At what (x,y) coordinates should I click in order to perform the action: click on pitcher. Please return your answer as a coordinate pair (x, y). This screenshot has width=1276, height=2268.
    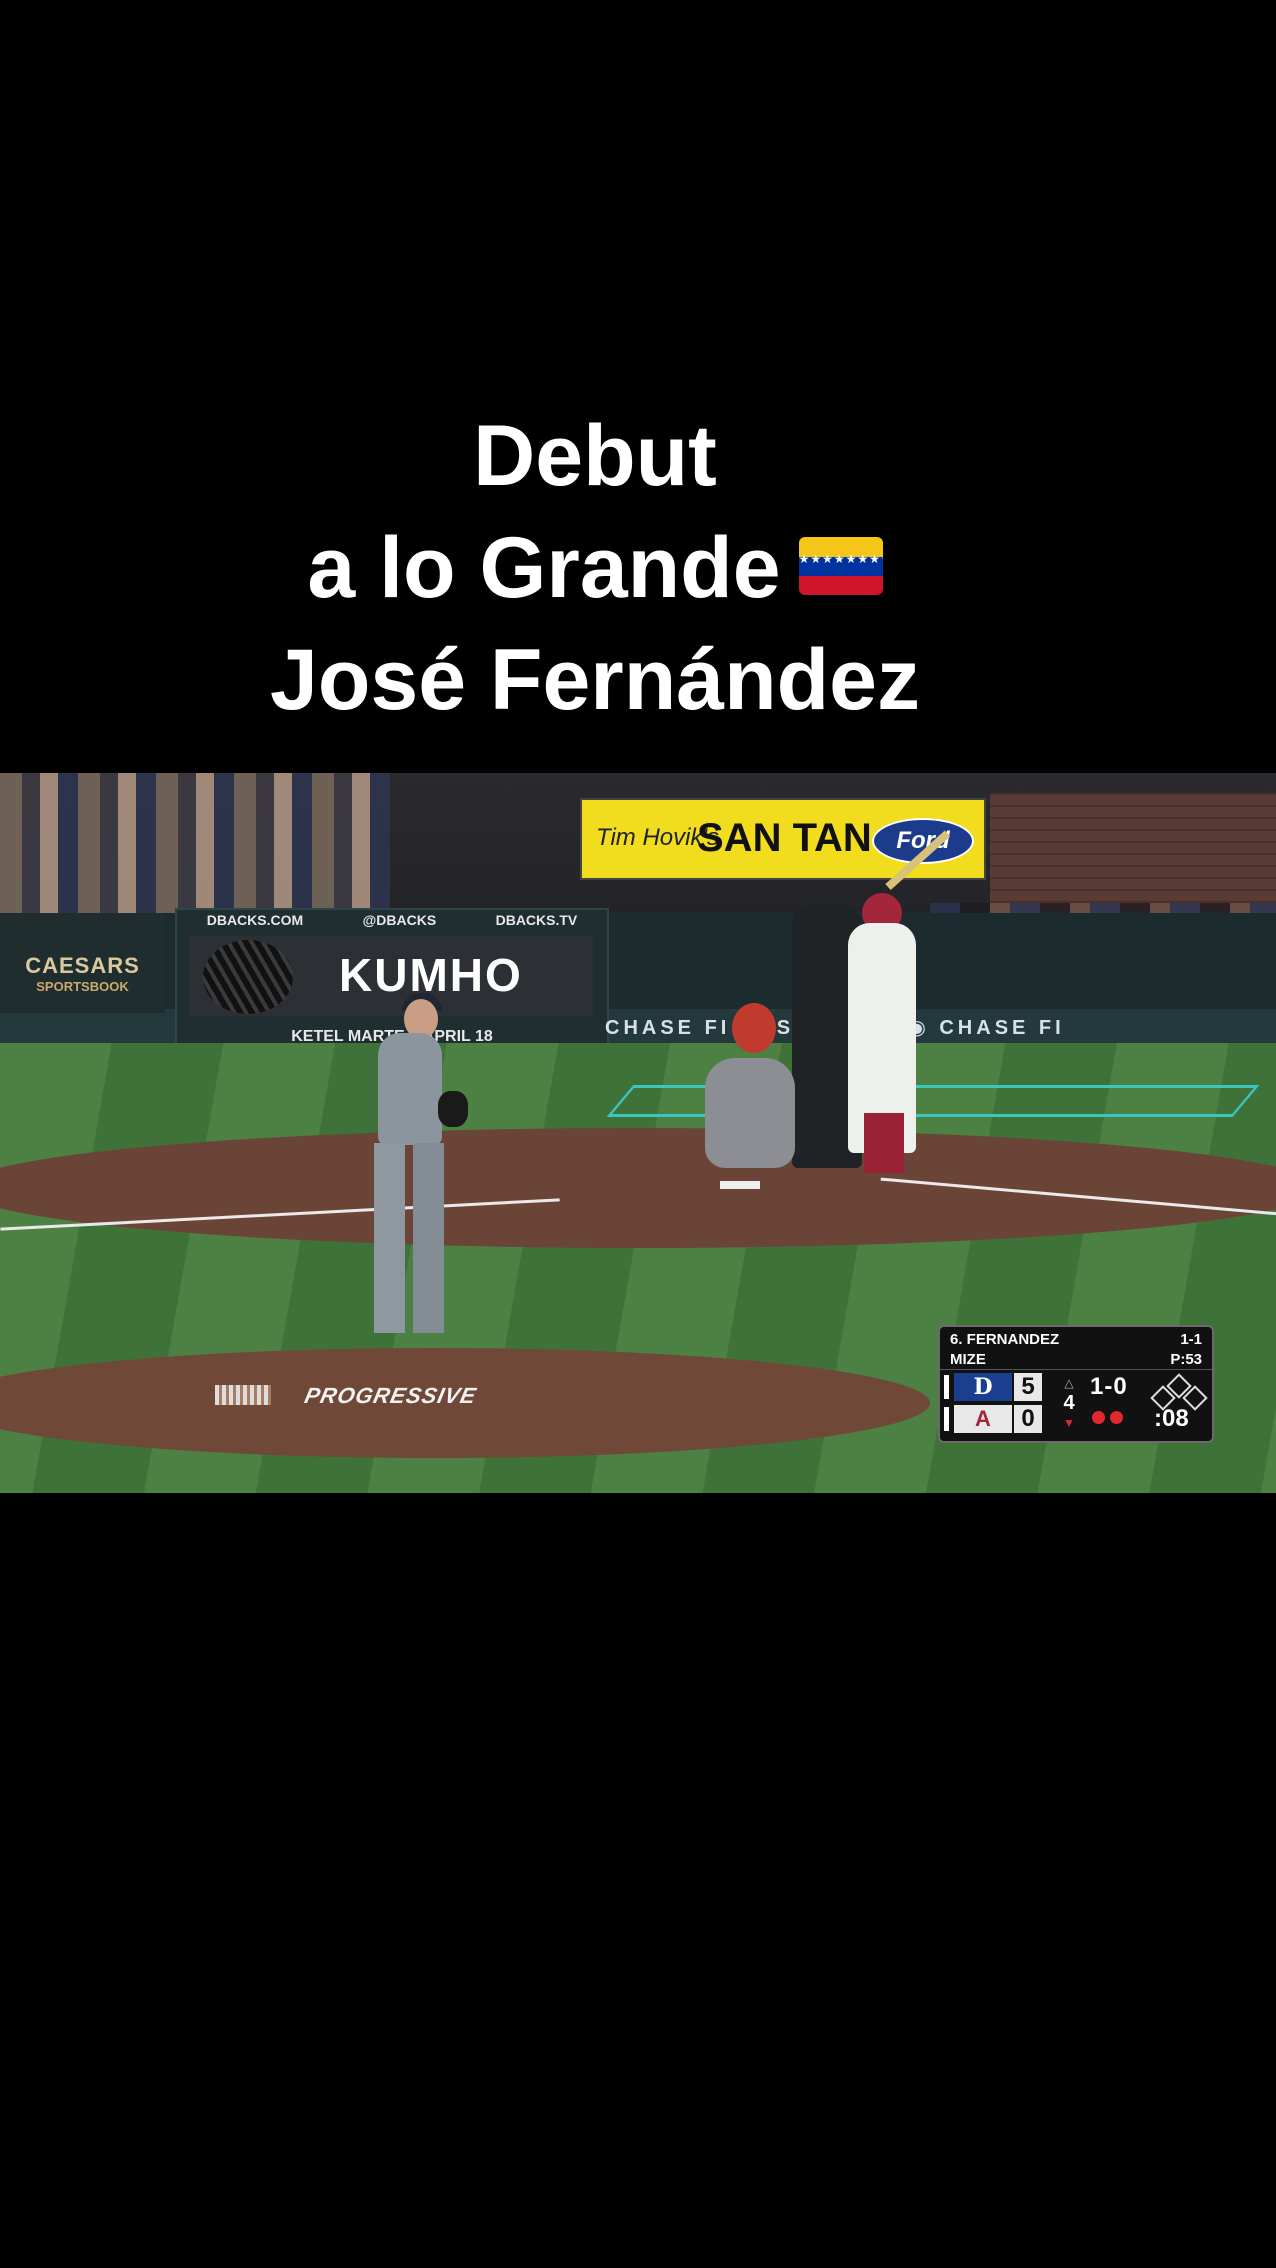
    Looking at the image, I should click on (410, 1089).